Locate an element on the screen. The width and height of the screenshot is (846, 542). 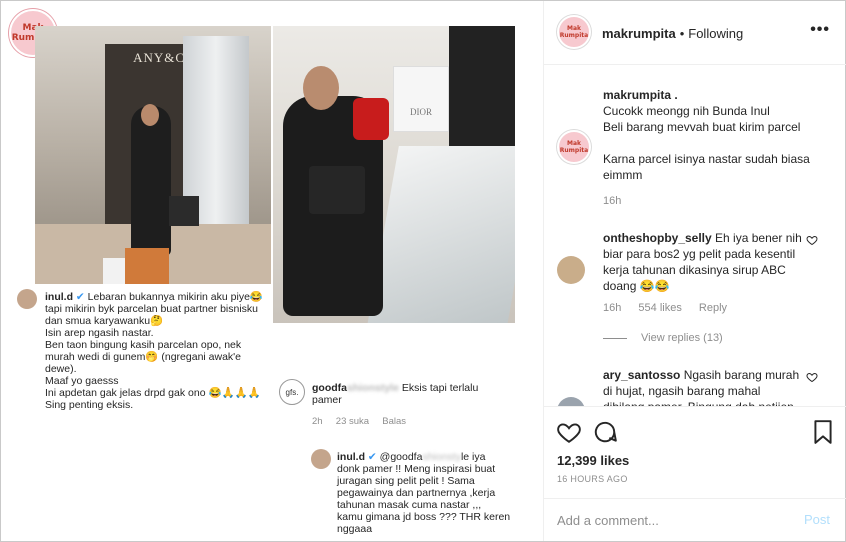
action-bar: 12,399 likes 16 HOURS AGO is located at coordinates (695, 456).